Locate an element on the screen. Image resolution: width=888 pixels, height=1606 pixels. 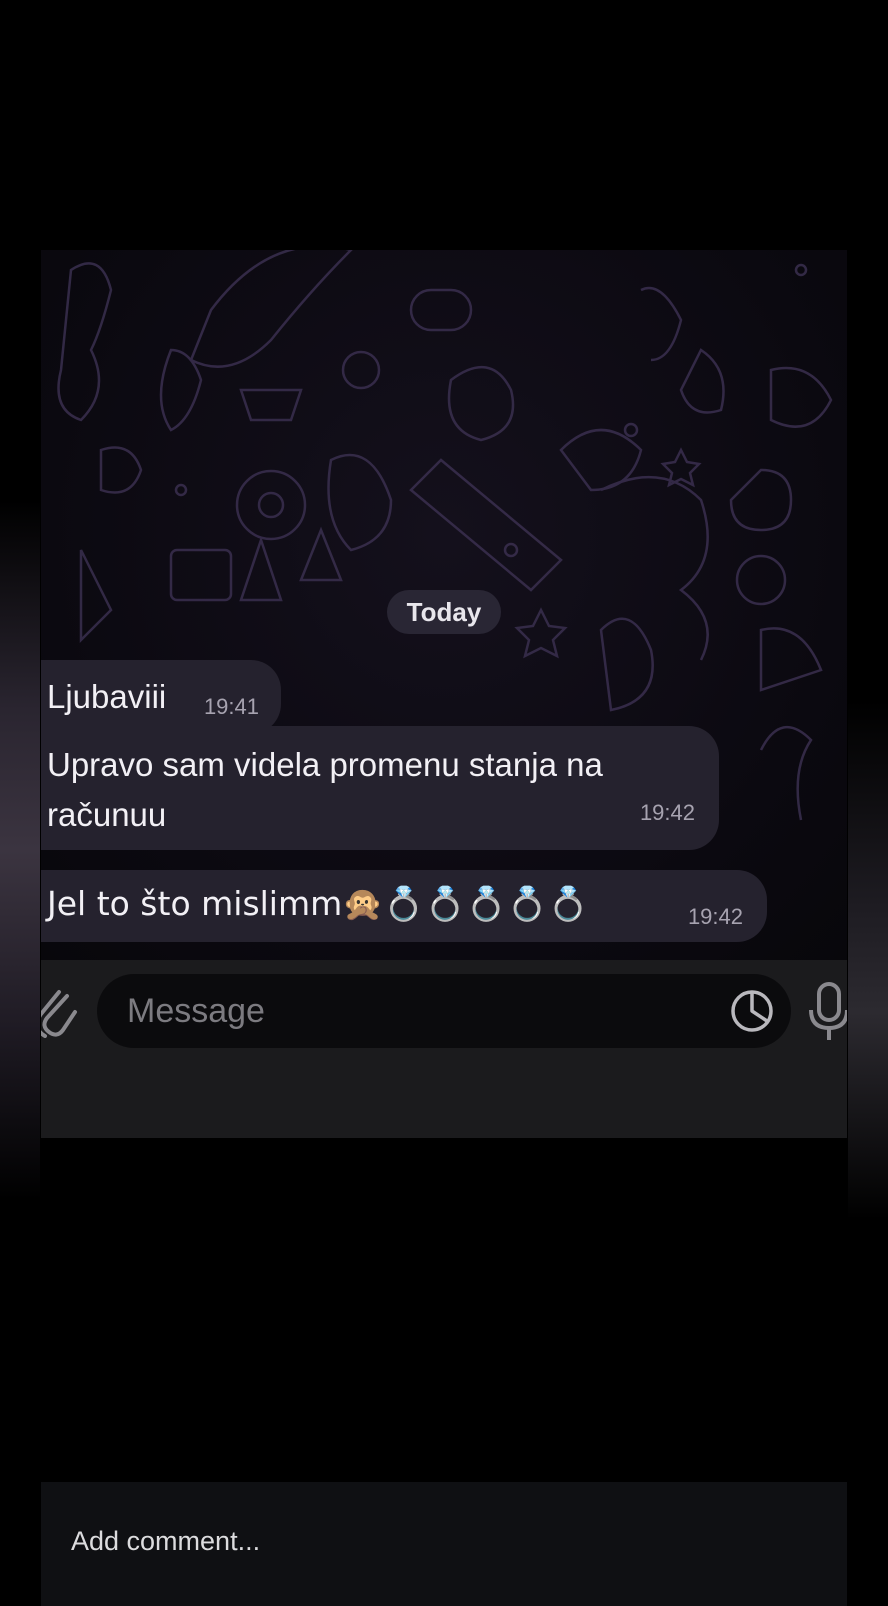
paperclip-icon is located at coordinates (60, 1010).